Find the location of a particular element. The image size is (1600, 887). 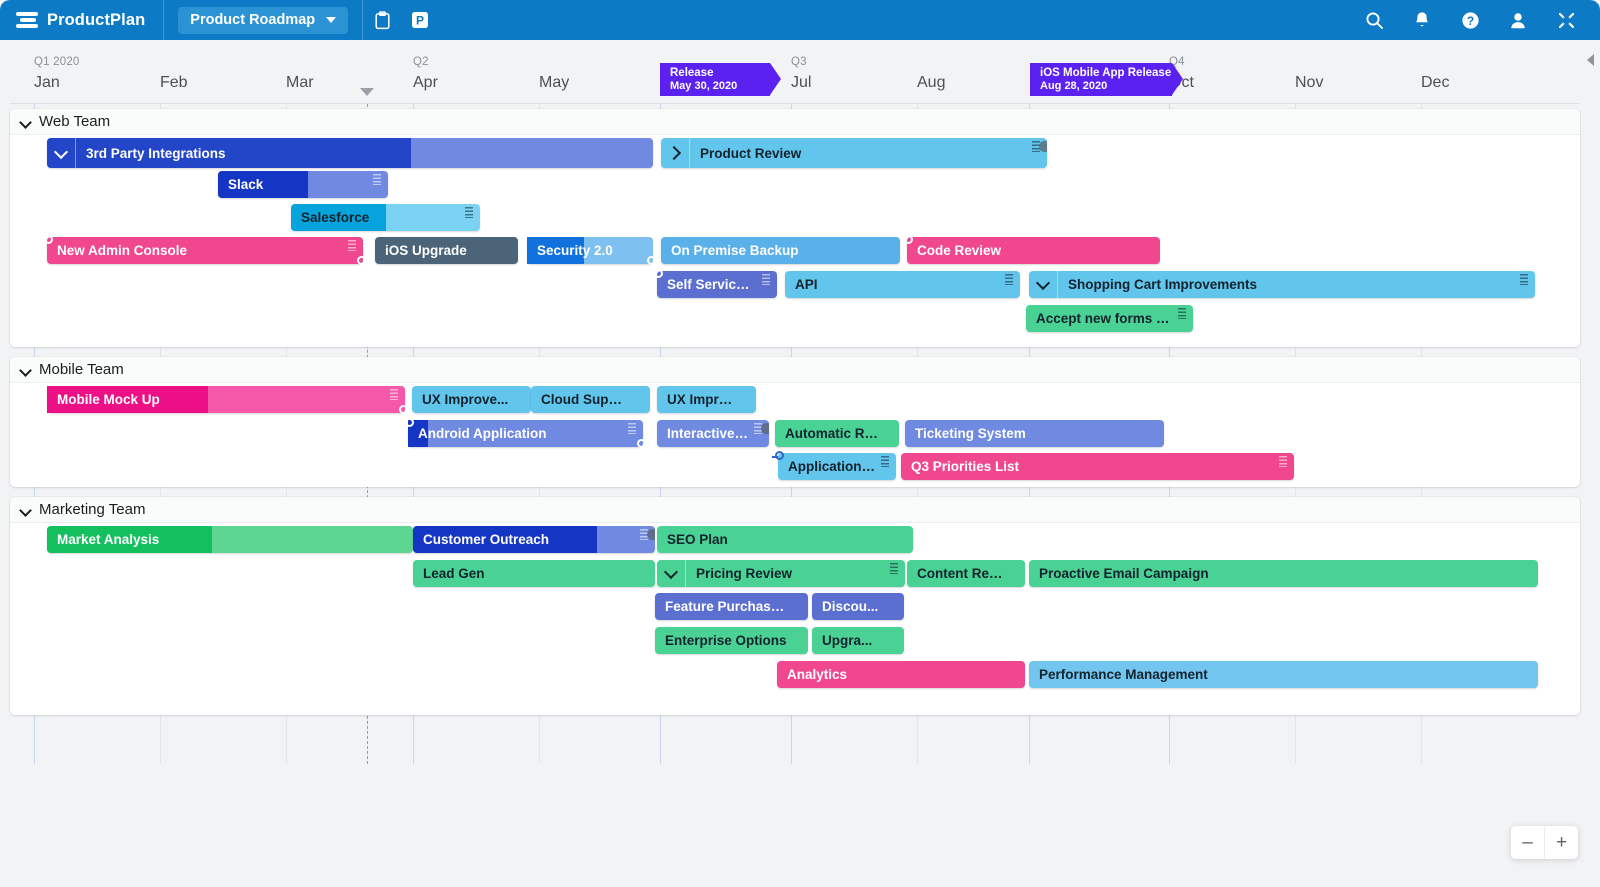

search-icon is located at coordinates (1374, 20).